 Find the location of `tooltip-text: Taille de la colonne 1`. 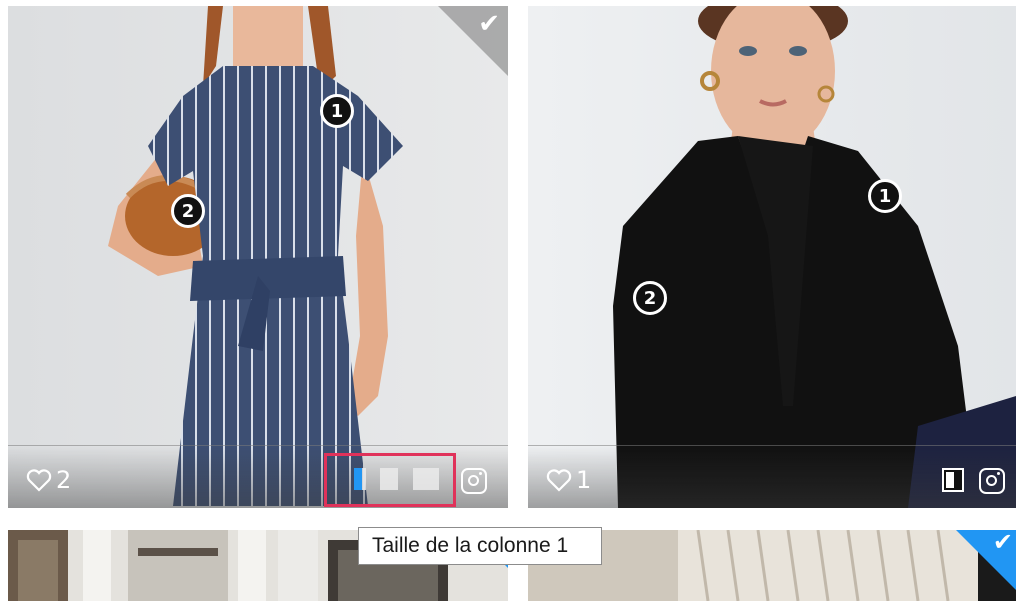

tooltip-text: Taille de la colonne 1 is located at coordinates (470, 545).